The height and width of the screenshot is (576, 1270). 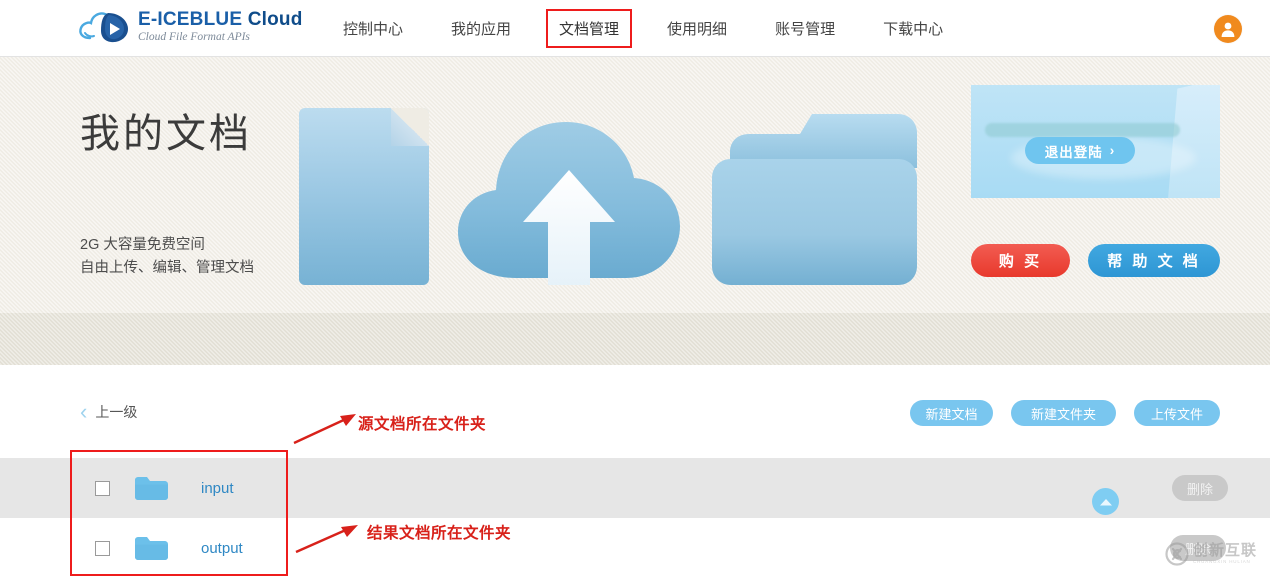 What do you see at coordinates (481, 28) in the screenshot?
I see `nav-item-my-apps: 我的应用` at bounding box center [481, 28].